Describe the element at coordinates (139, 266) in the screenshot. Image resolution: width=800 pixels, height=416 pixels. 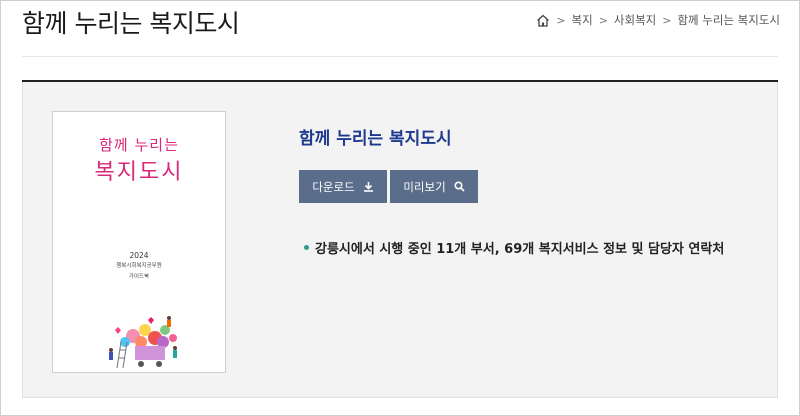
I see `cover-subtitle: 행복시회복지공무원` at that location.